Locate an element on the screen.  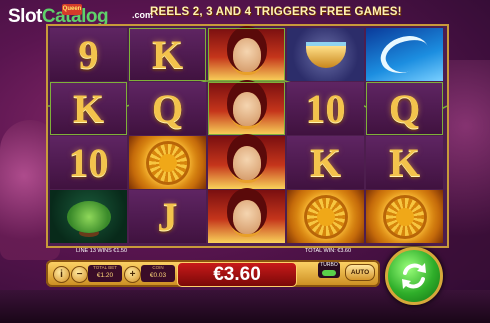
coin-value: €0.03 is located at coordinates (158, 275).